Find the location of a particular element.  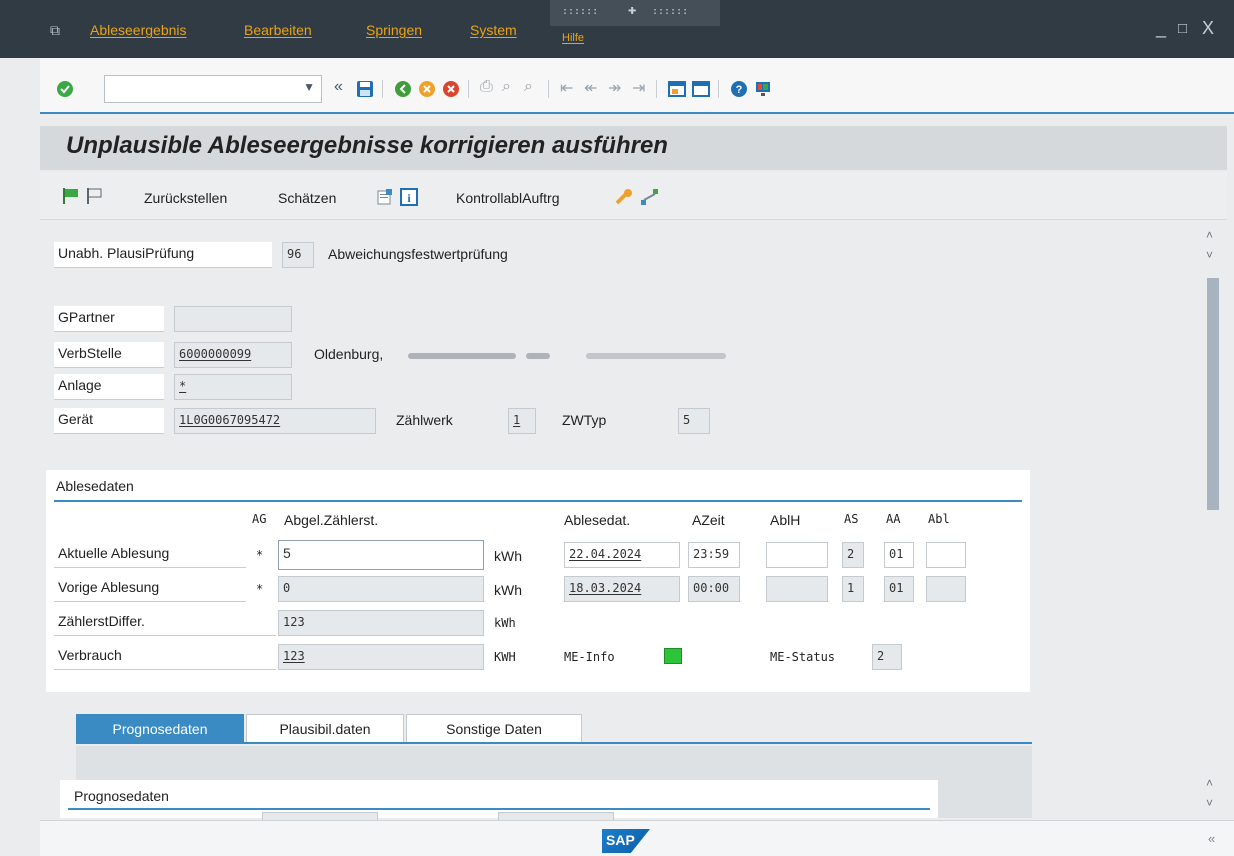

chevron-down-icon: ▼ is located at coordinates (309, 87).